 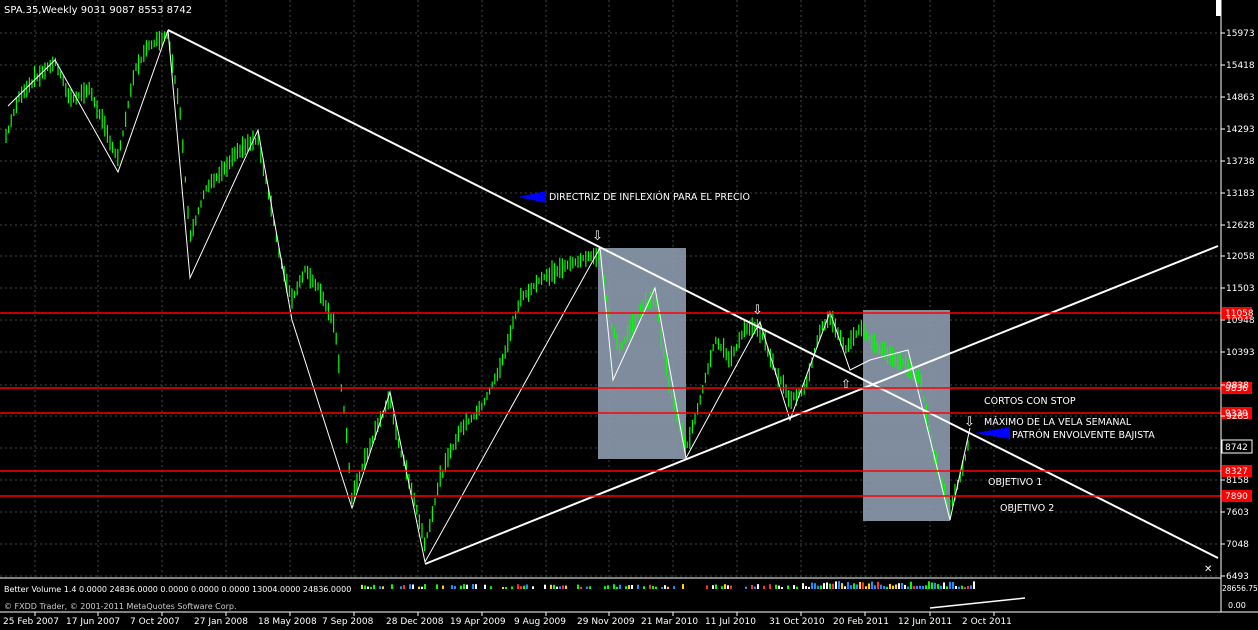 I want to click on date-tick-label: 7 Sep 2008, so click(x=348, y=622).